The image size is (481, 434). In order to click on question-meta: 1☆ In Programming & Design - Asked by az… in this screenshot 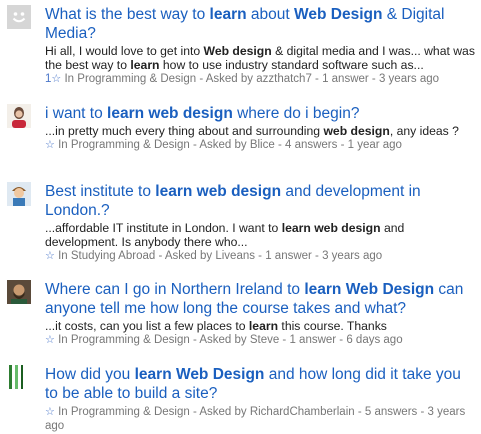, I will do `click(261, 79)`.